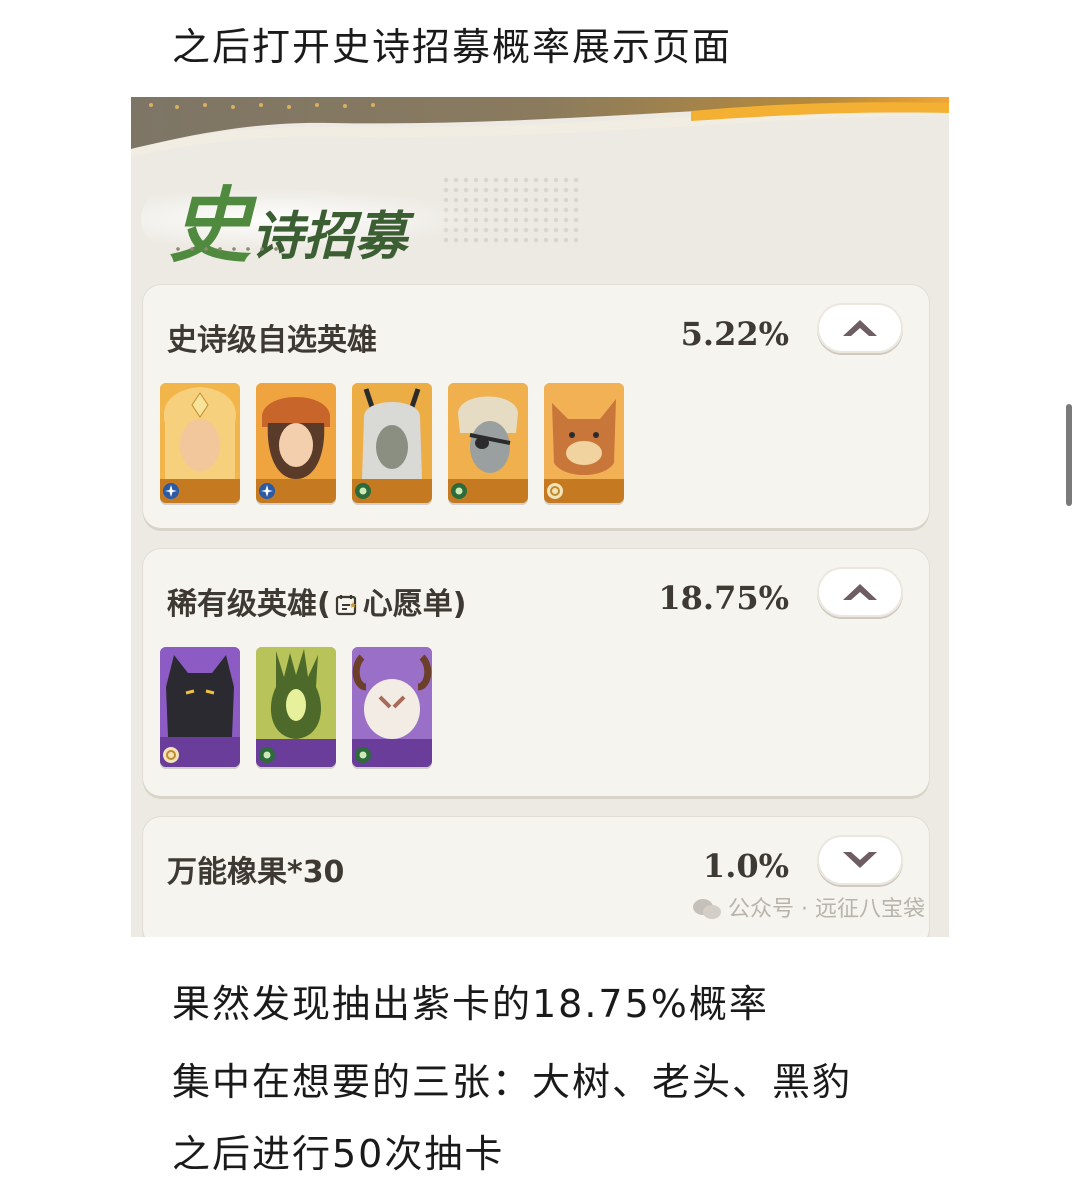  What do you see at coordinates (210, 226) in the screenshot?
I see `screen-title-first: 史` at bounding box center [210, 226].